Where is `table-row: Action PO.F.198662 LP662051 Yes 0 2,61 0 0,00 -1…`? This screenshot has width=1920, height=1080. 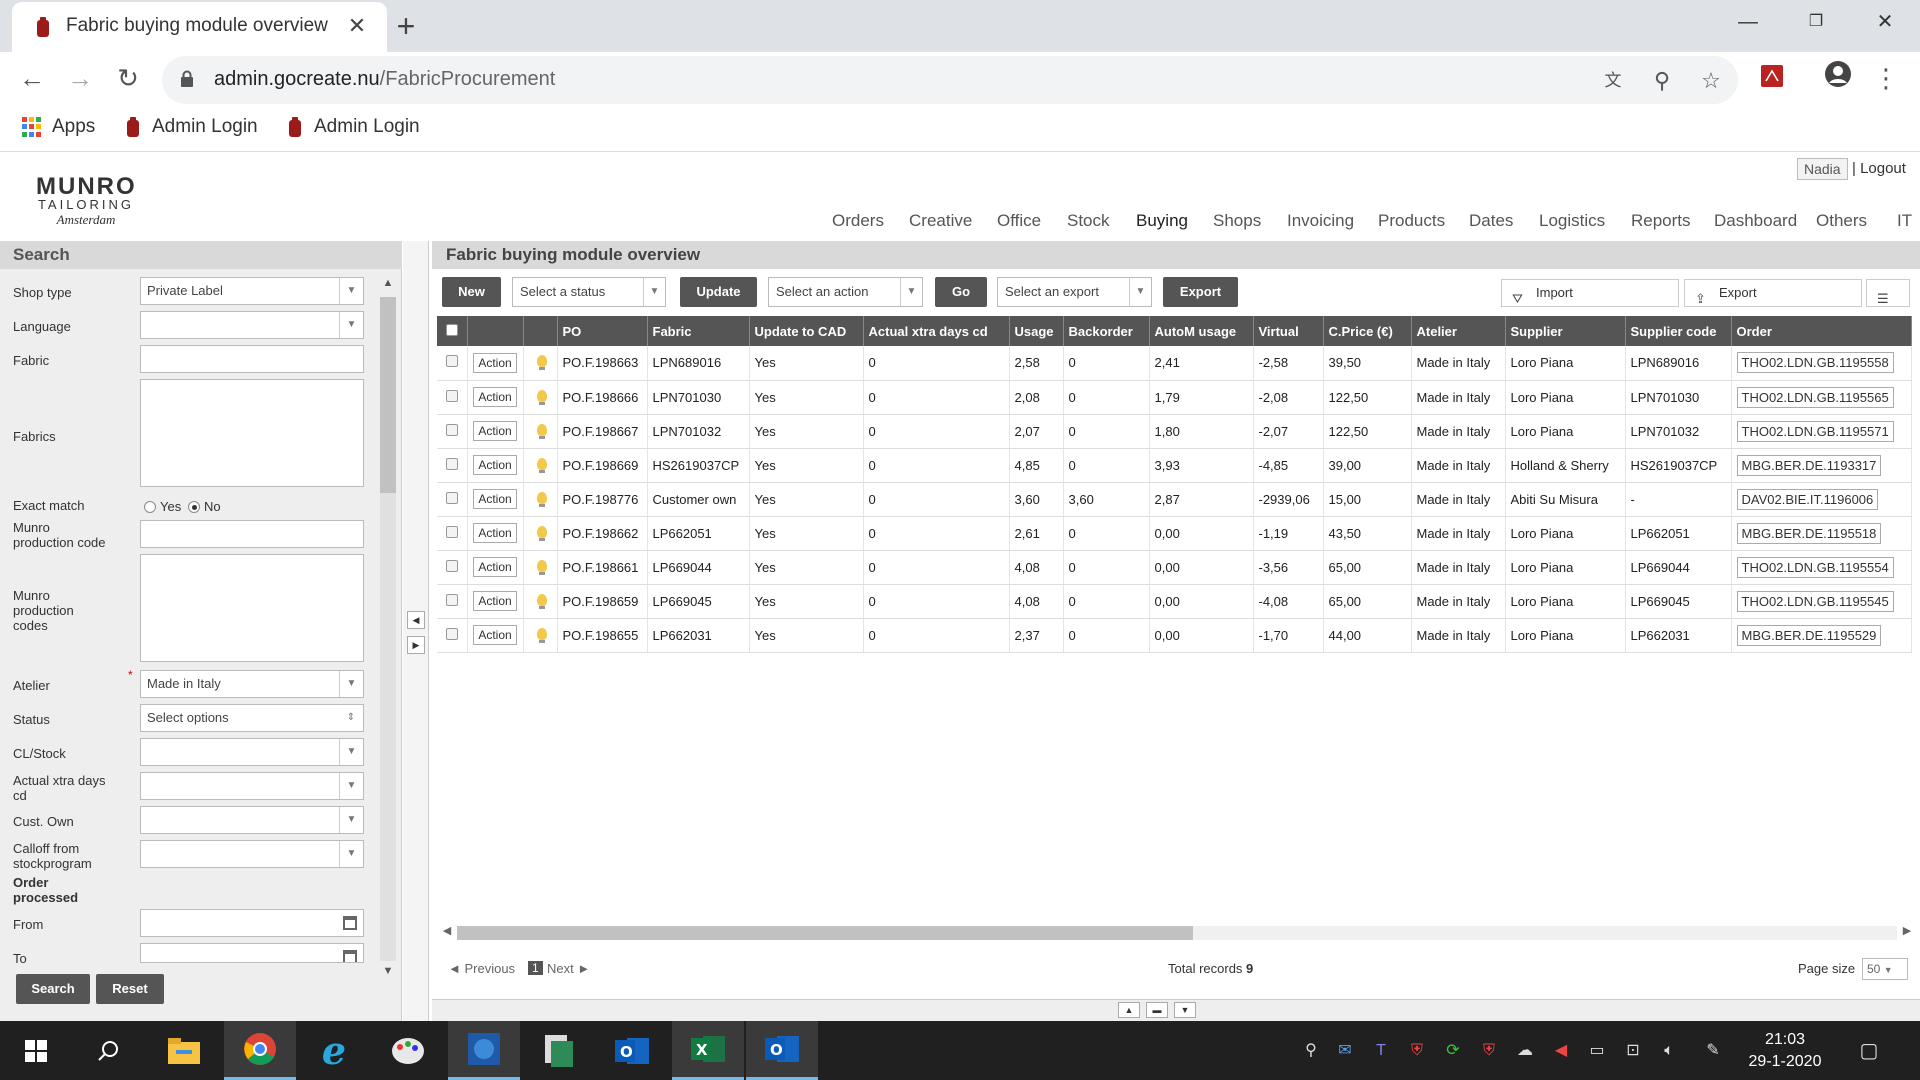 table-row: Action PO.F.198662 LP662051 Yes 0 2,61 0 0,00 -1… is located at coordinates (1174, 533).